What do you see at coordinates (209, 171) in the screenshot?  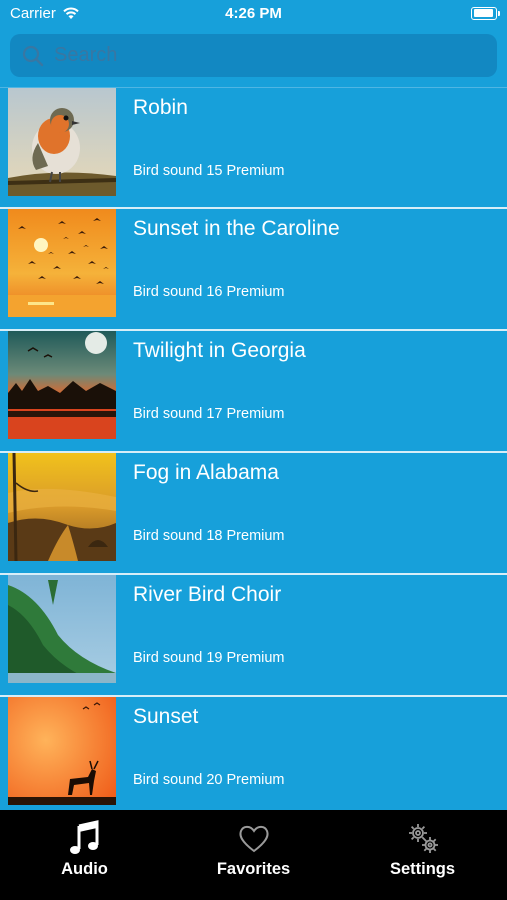 I see `item-subtitle: Bird sound 15 Premium` at bounding box center [209, 171].